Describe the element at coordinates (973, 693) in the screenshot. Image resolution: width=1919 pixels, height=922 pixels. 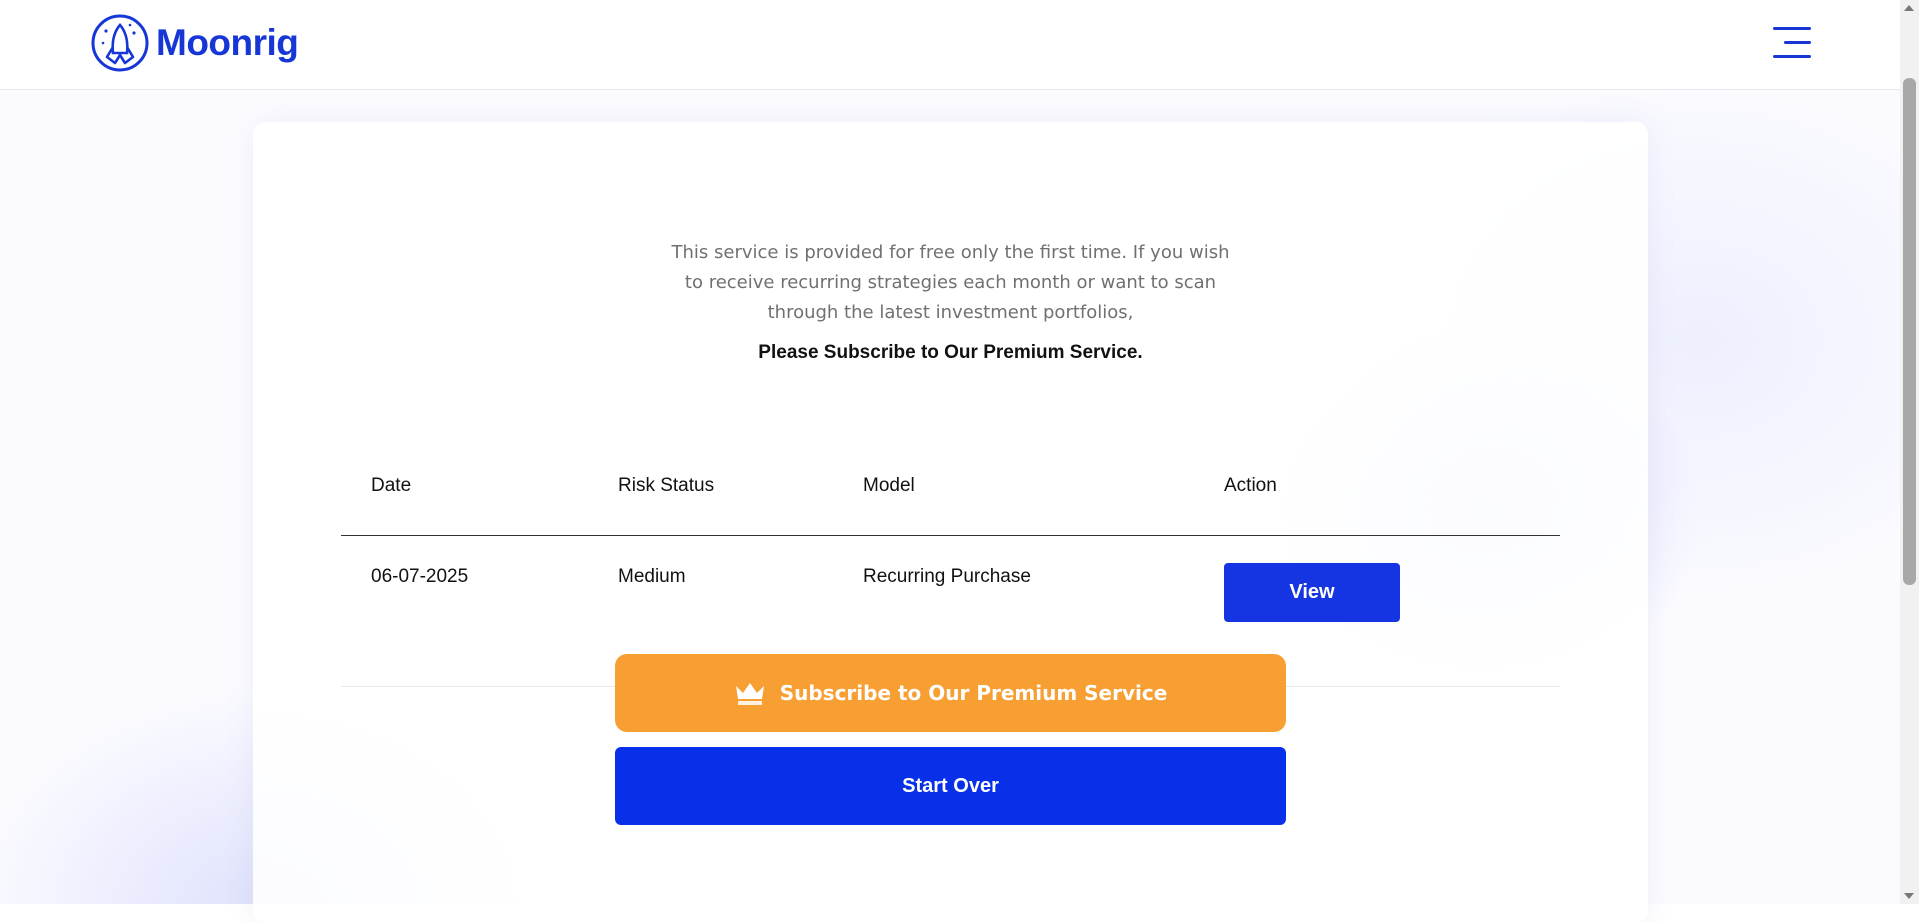
I see `subscribe-button-label: Subscribe to Our Premium Service` at that location.